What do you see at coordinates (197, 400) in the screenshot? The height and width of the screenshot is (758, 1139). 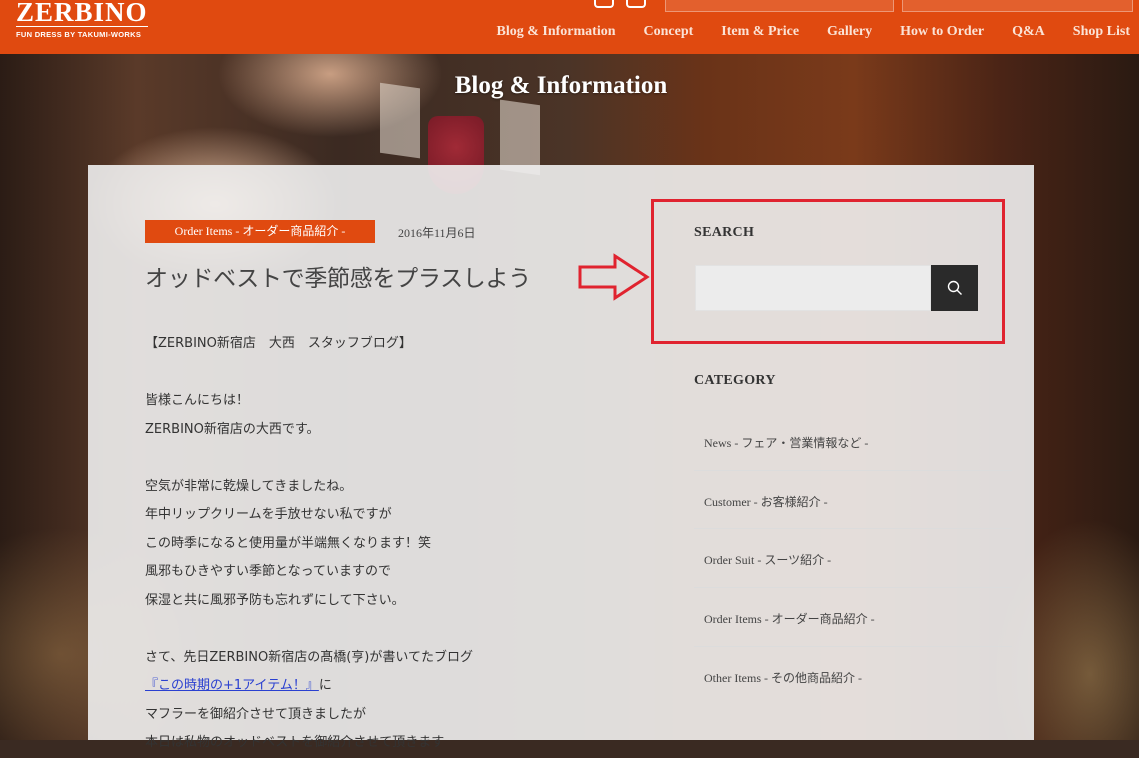 I see `post-text-line: 皆様こんにちは！` at bounding box center [197, 400].